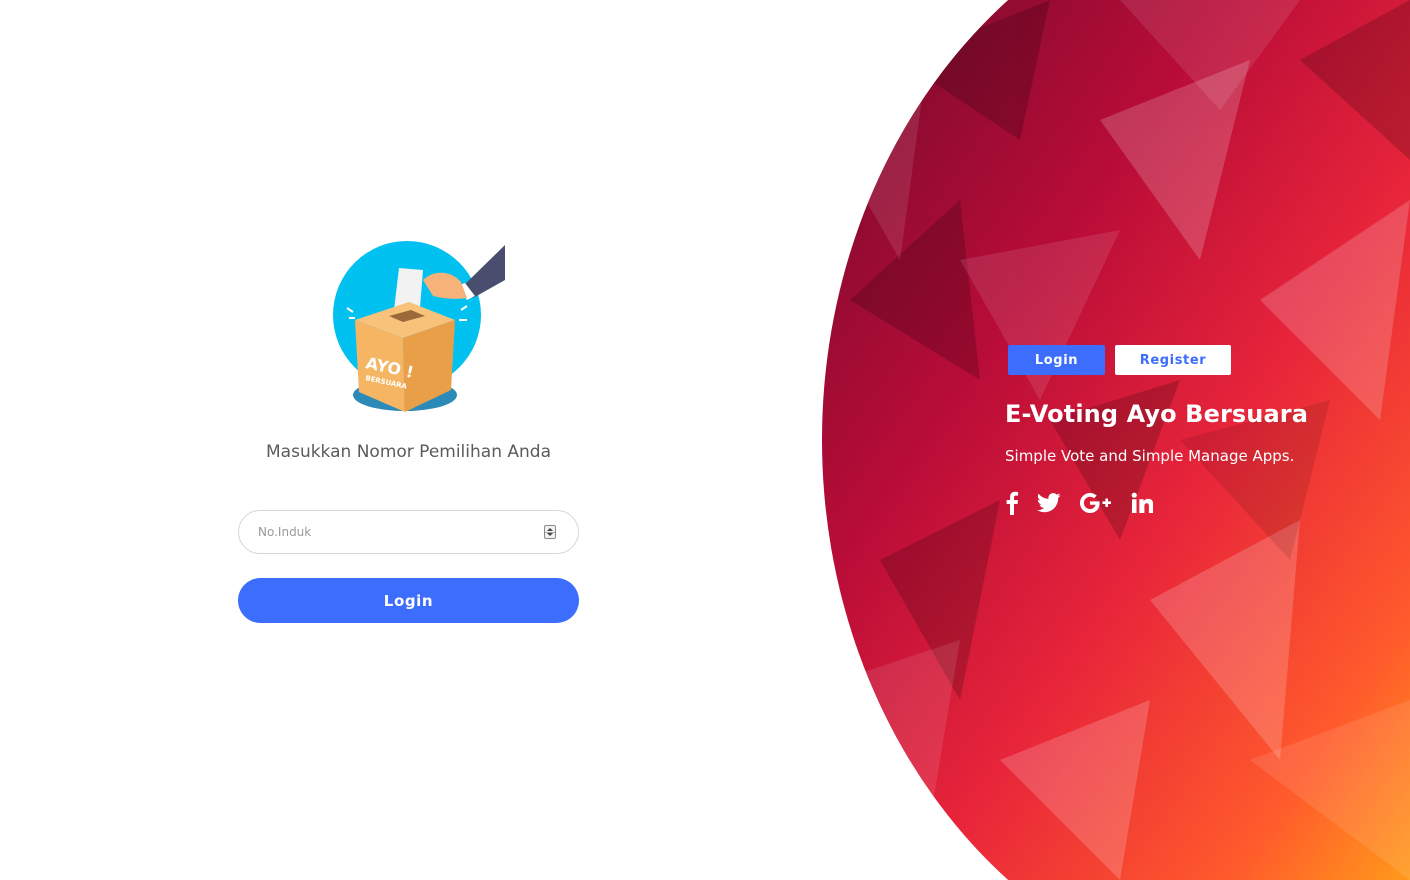 Image resolution: width=1410 pixels, height=880 pixels. I want to click on twitter-icon, so click(1049, 503).